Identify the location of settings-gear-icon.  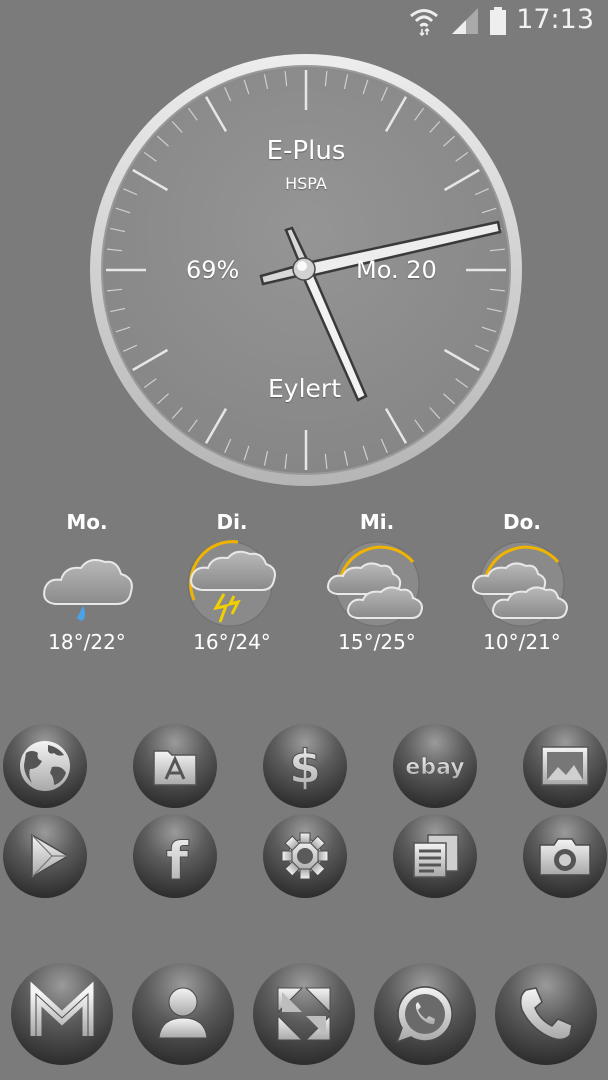
(305, 856).